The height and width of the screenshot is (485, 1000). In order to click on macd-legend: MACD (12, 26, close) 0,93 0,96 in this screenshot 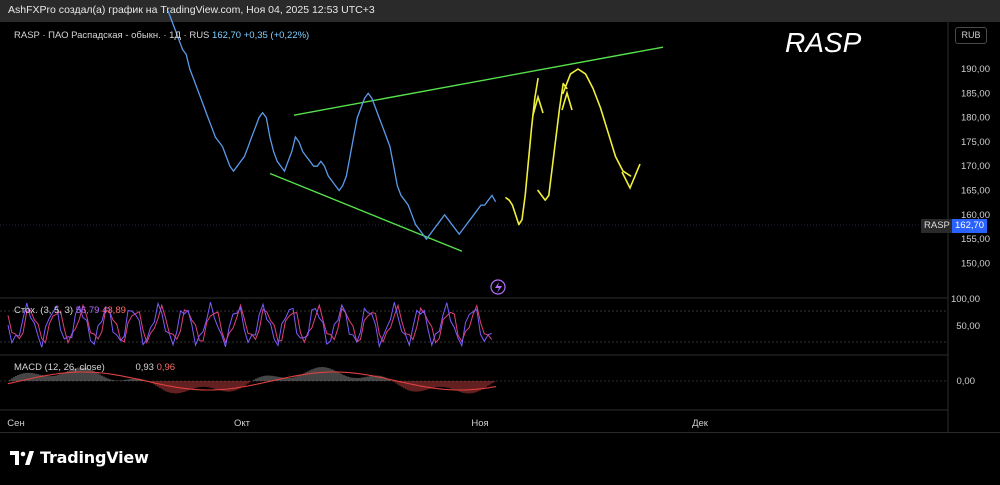, I will do `click(94, 367)`.